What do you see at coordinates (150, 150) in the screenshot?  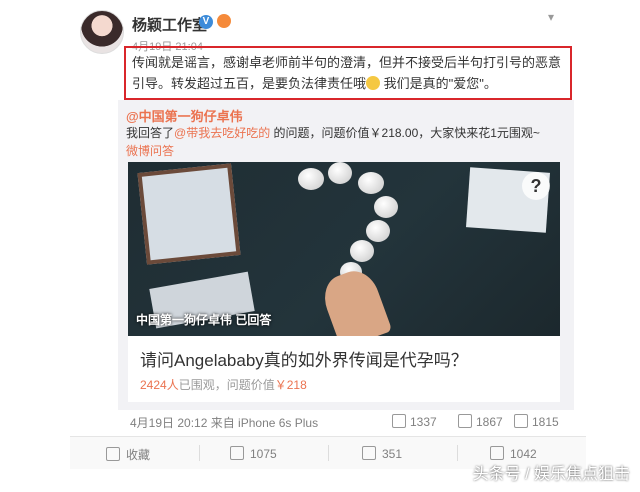 I see `source-link: 微博问答` at bounding box center [150, 150].